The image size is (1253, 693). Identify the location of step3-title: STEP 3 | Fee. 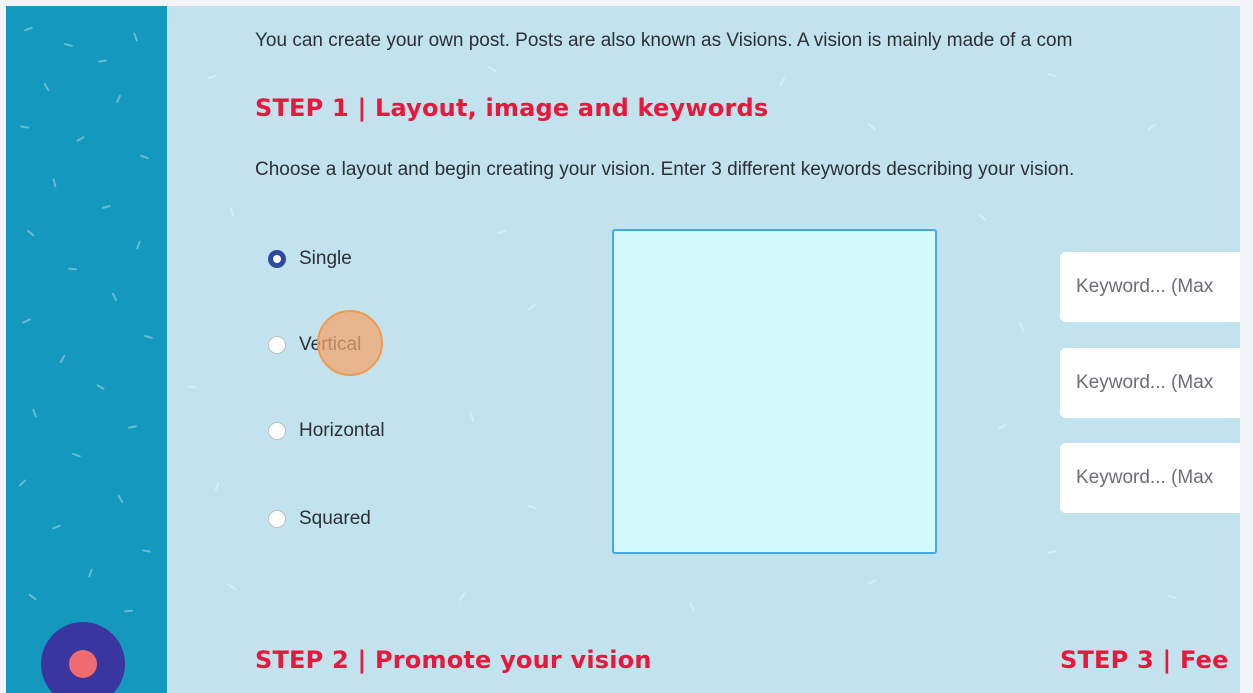
(1144, 660).